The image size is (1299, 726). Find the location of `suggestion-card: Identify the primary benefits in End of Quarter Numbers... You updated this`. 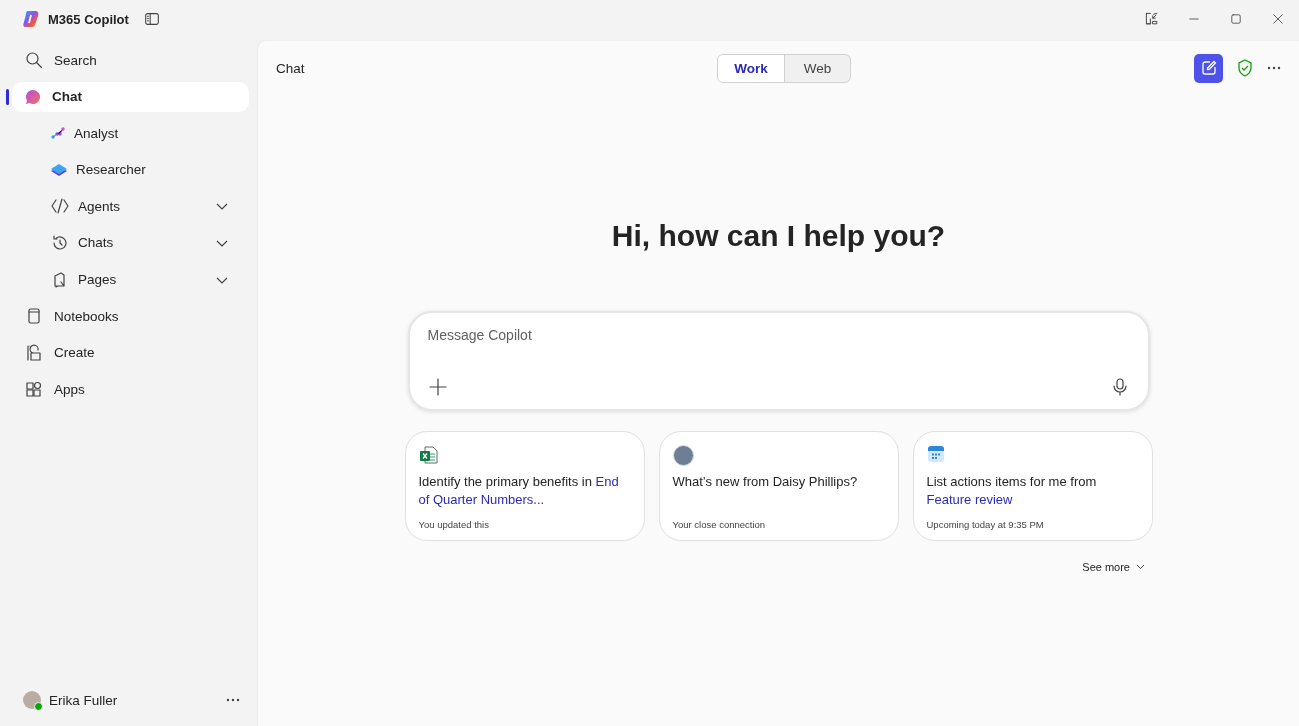

suggestion-card: Identify the primary benefits in End of Quarter Numbers... You updated this is located at coordinates (524, 486).